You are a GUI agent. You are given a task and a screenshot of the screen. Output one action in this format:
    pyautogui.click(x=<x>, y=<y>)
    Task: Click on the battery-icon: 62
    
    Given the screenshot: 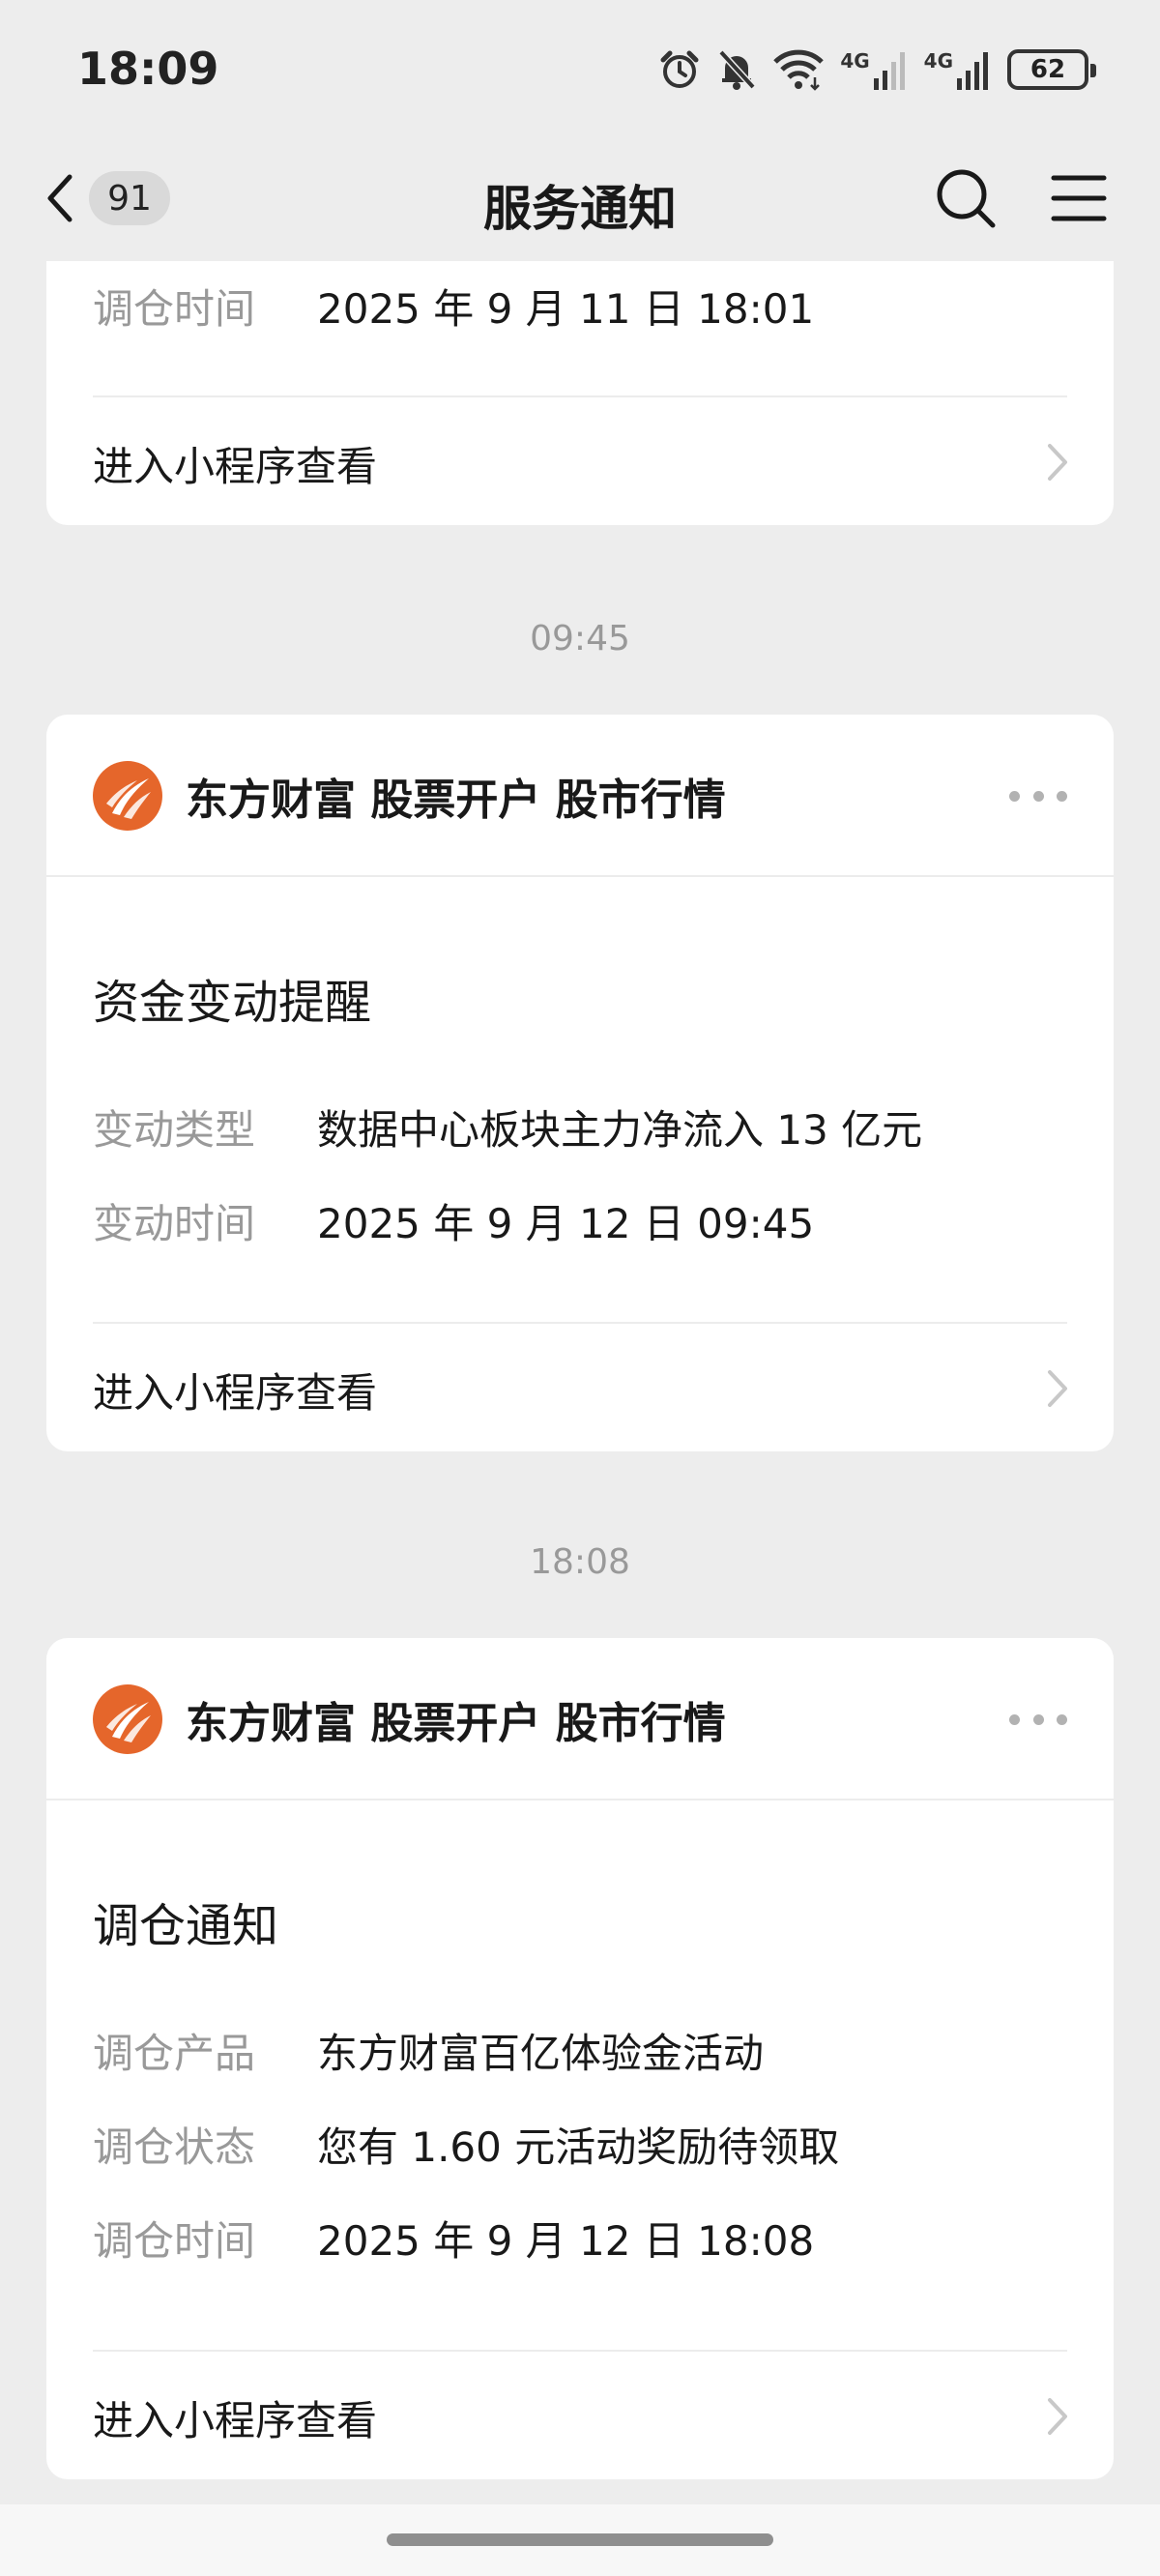 What is the action you would take?
    pyautogui.click(x=1052, y=69)
    